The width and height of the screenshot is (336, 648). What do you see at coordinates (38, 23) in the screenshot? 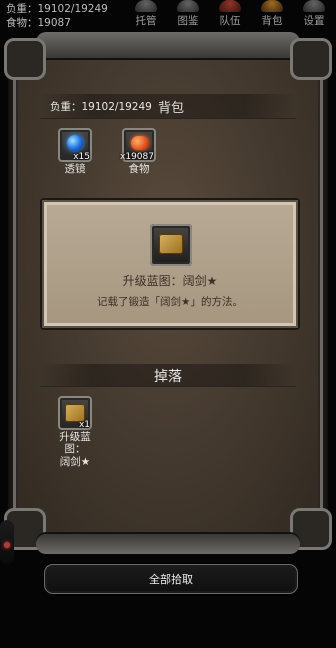
I see `status-food: 食物：19087` at bounding box center [38, 23].